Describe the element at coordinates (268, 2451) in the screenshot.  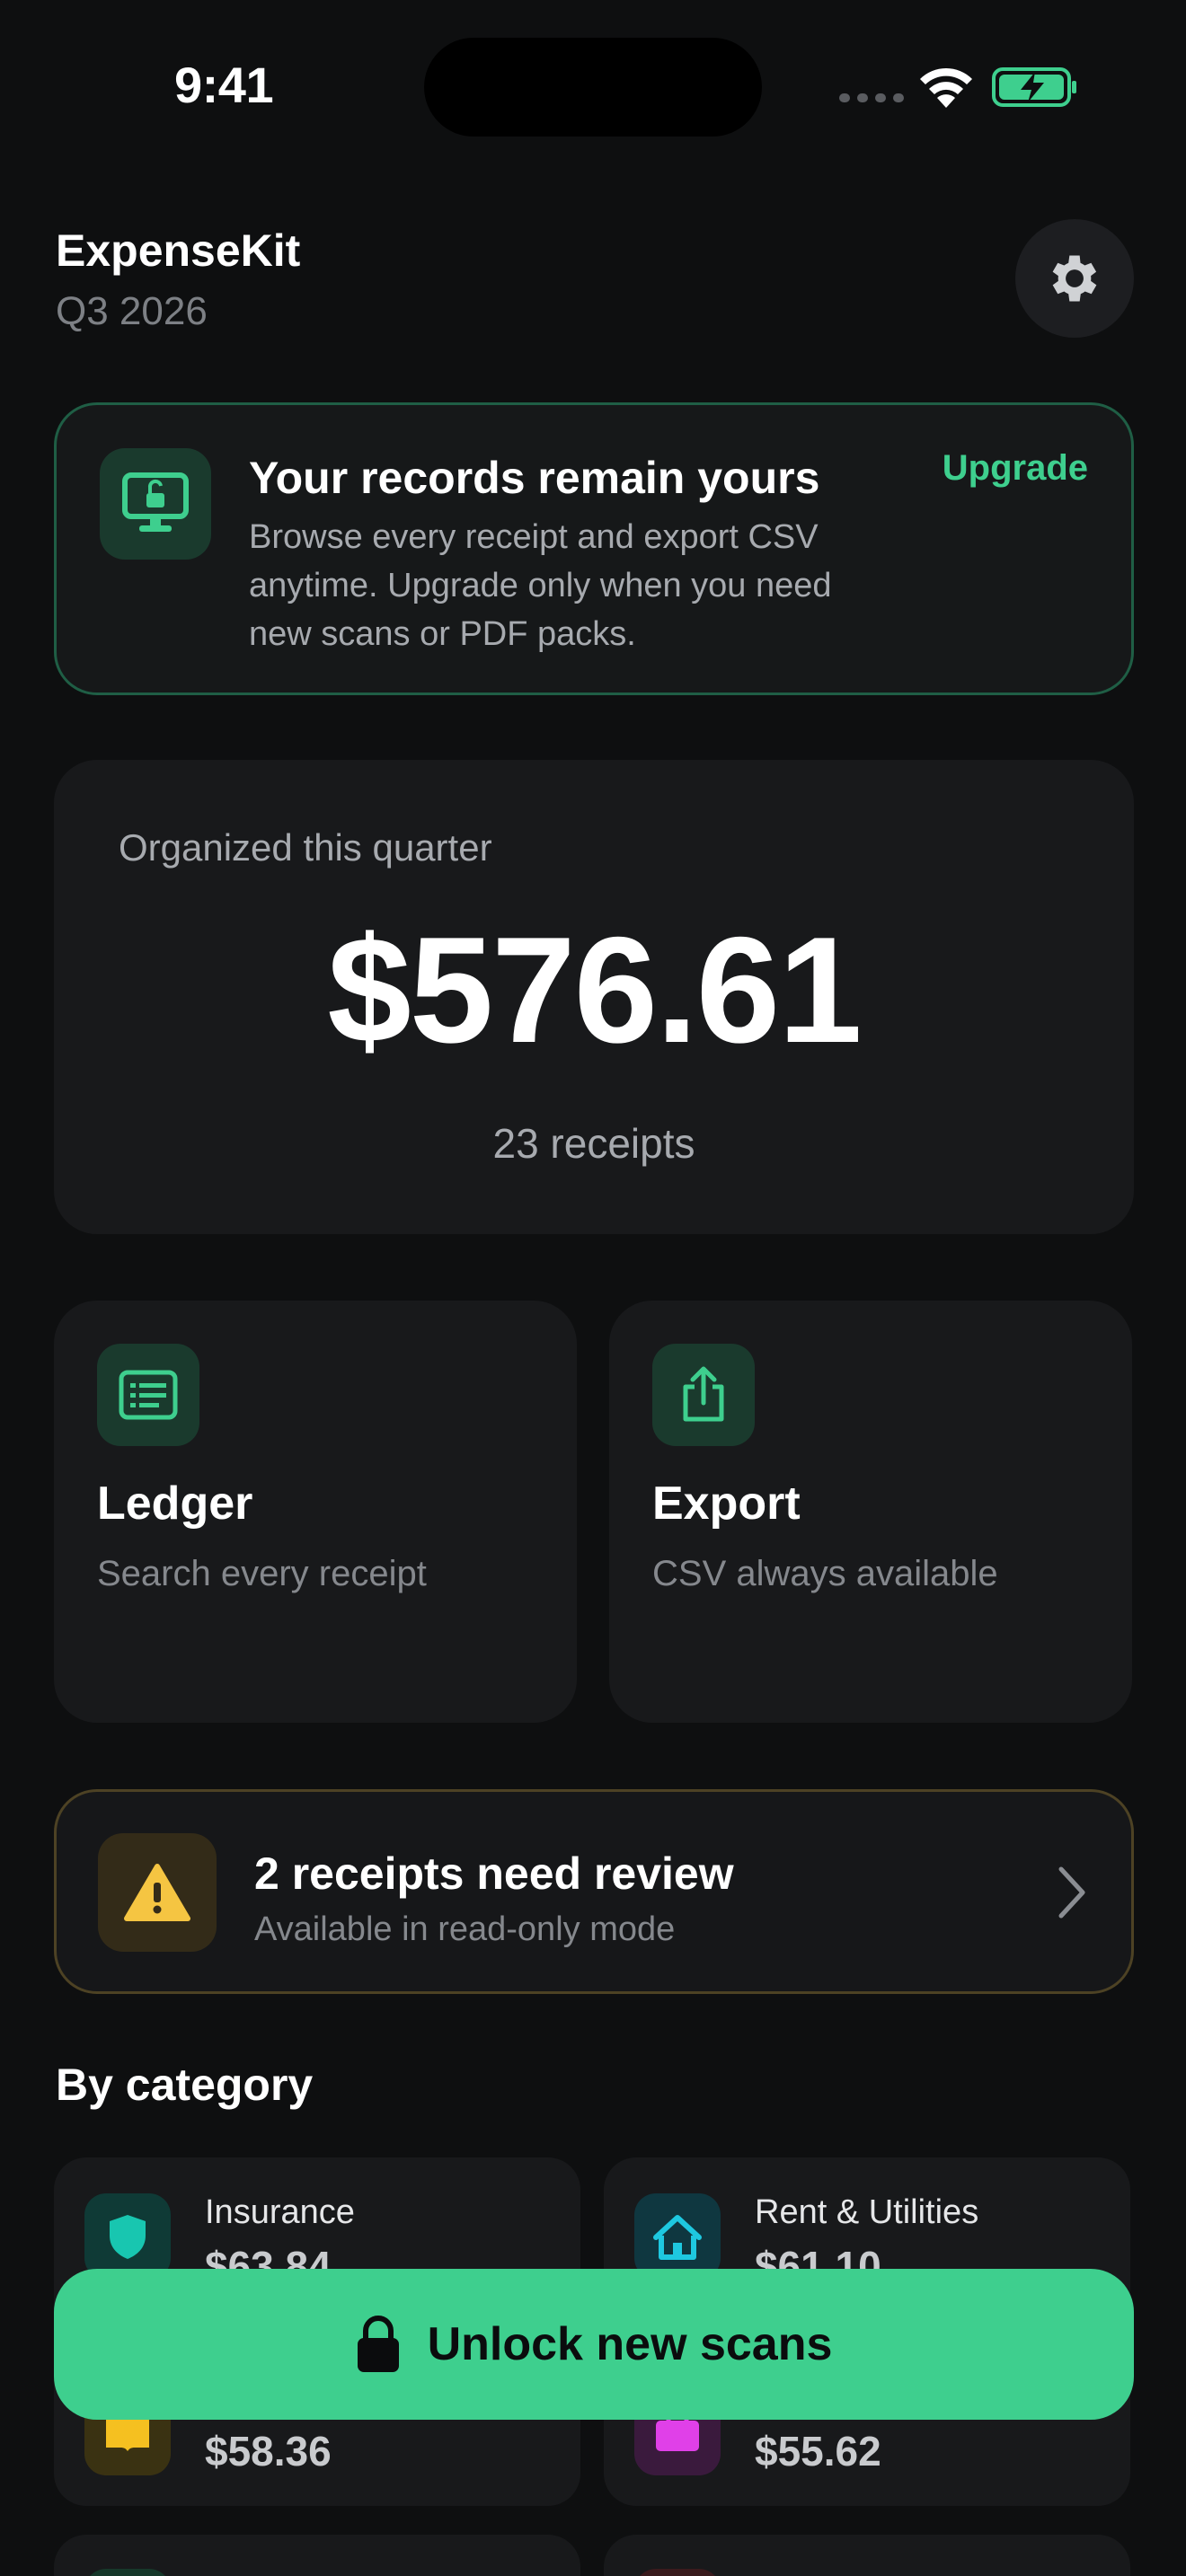
I see `category-amount: $58.36` at that location.